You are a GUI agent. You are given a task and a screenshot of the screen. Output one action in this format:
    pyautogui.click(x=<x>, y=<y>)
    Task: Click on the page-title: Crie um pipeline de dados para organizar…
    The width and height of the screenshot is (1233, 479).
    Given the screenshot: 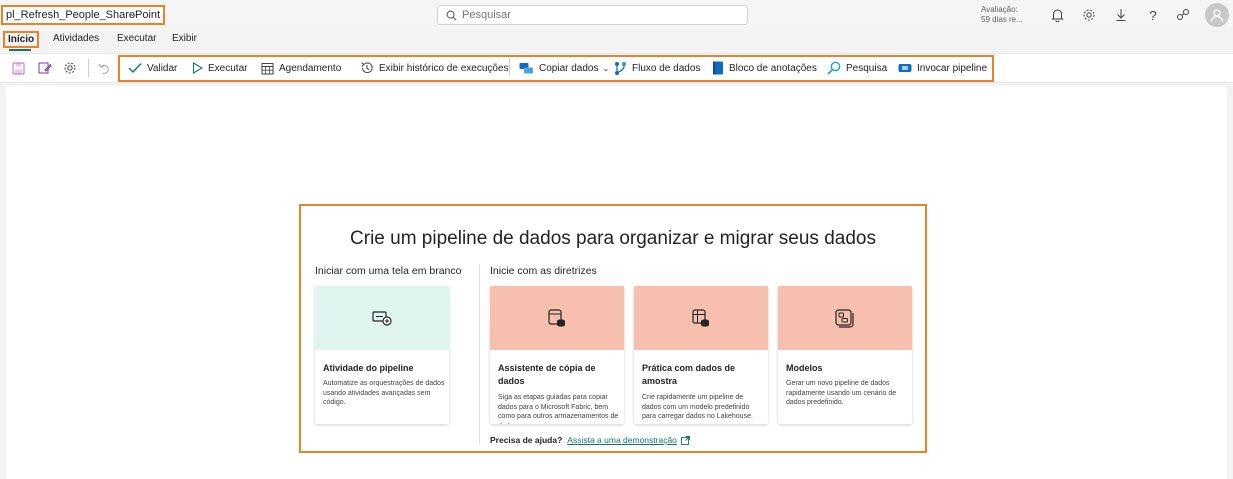 What is the action you would take?
    pyautogui.click(x=613, y=238)
    